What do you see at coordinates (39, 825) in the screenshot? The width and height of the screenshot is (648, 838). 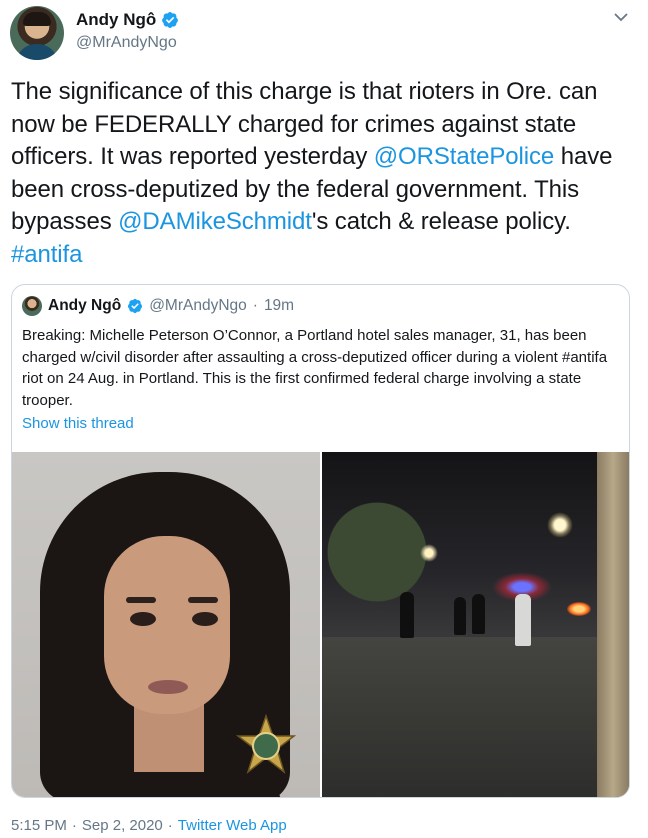 I see `tweet-time: 5:15 PM` at bounding box center [39, 825].